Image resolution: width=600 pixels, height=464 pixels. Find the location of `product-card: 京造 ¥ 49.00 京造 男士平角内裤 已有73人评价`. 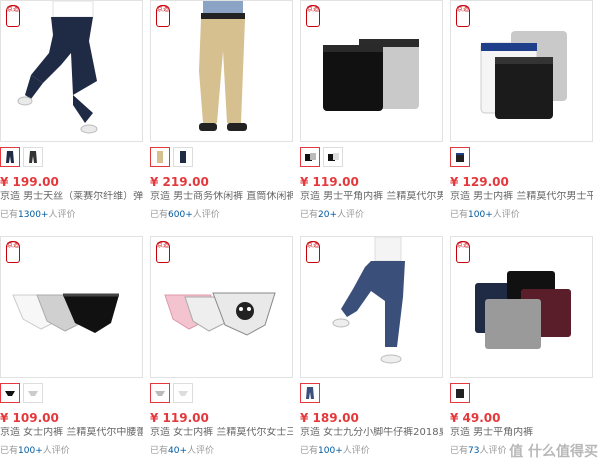

product-card: 京造 ¥ 49.00 京造 男士平角内裤 已有73人评价 is located at coordinates (521, 350).